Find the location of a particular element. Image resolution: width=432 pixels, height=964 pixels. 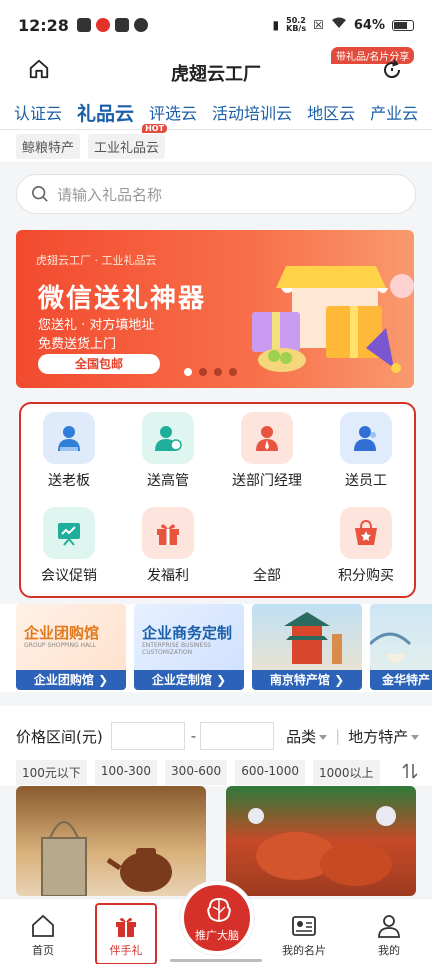

nav-home: 首页 is located at coordinates (43, 935).